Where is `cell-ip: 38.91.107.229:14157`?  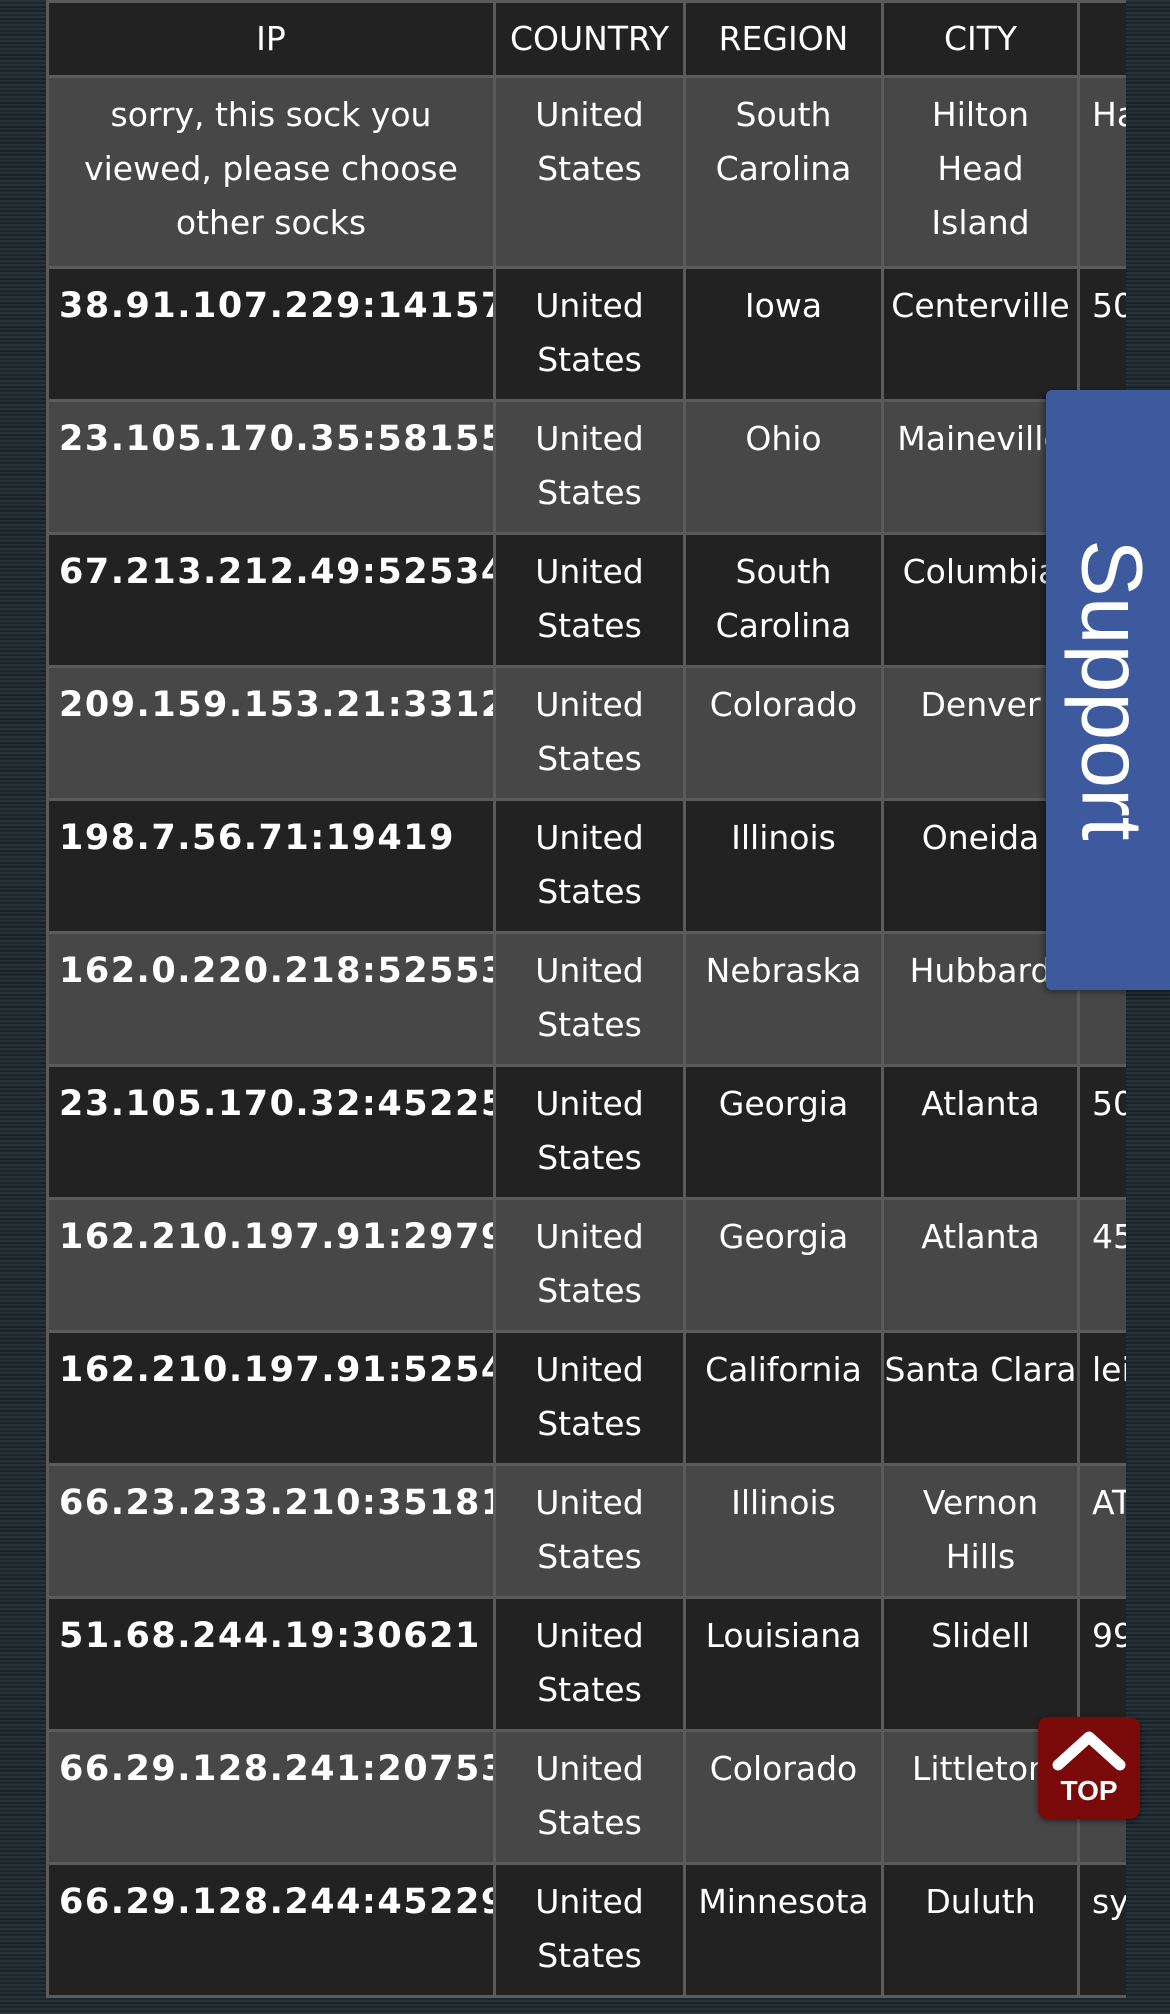
cell-ip: 38.91.107.229:14157 is located at coordinates (271, 334).